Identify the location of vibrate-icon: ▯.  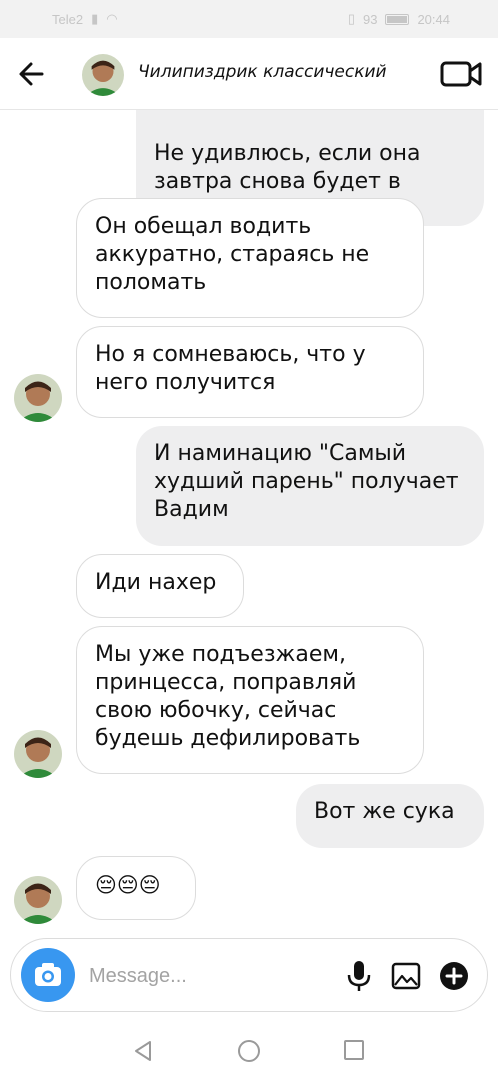
(351, 18).